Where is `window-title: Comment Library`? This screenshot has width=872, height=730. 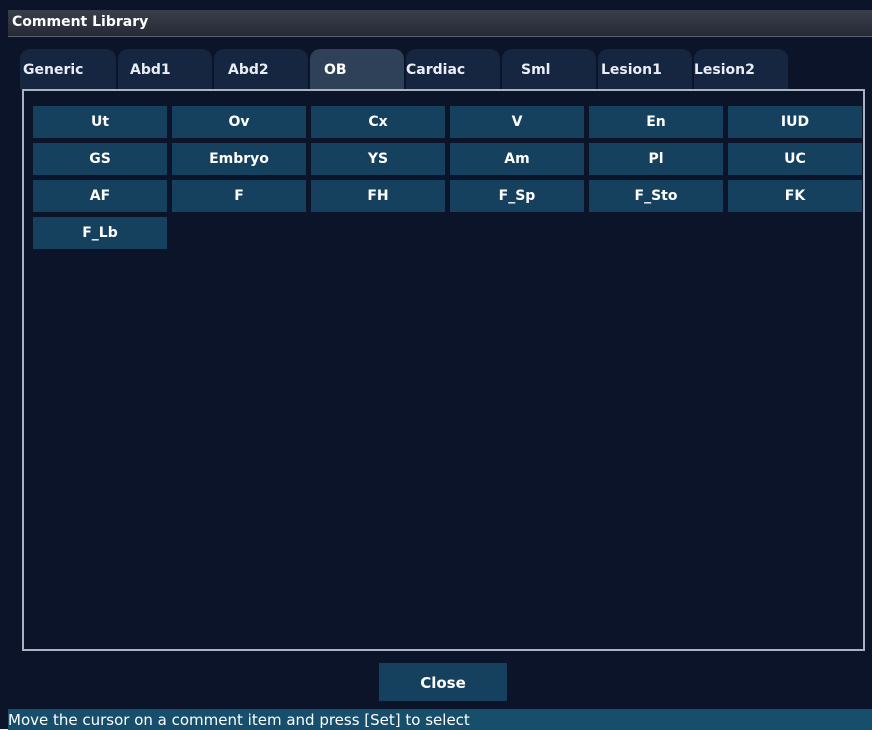 window-title: Comment Library is located at coordinates (80, 22).